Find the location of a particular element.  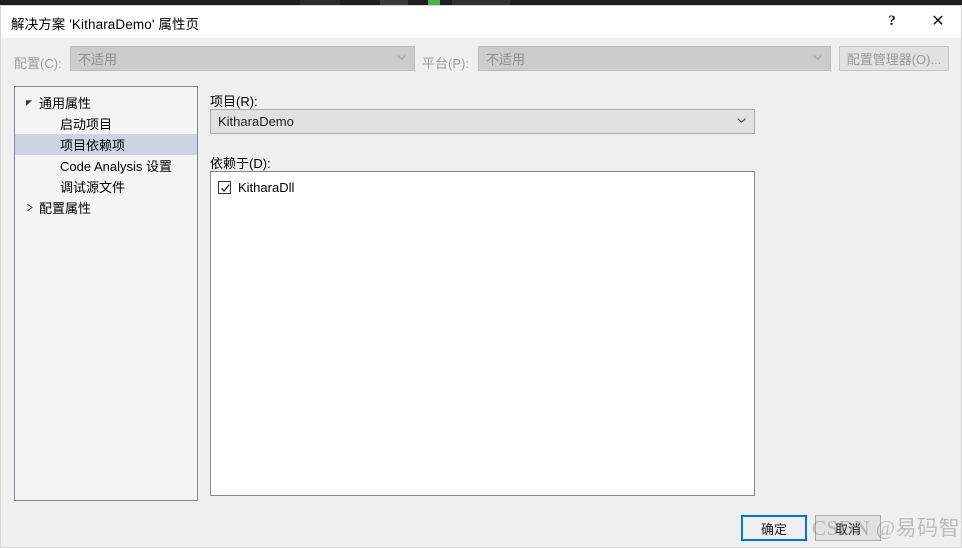

configuration-label: 配置(C): is located at coordinates (38, 63).